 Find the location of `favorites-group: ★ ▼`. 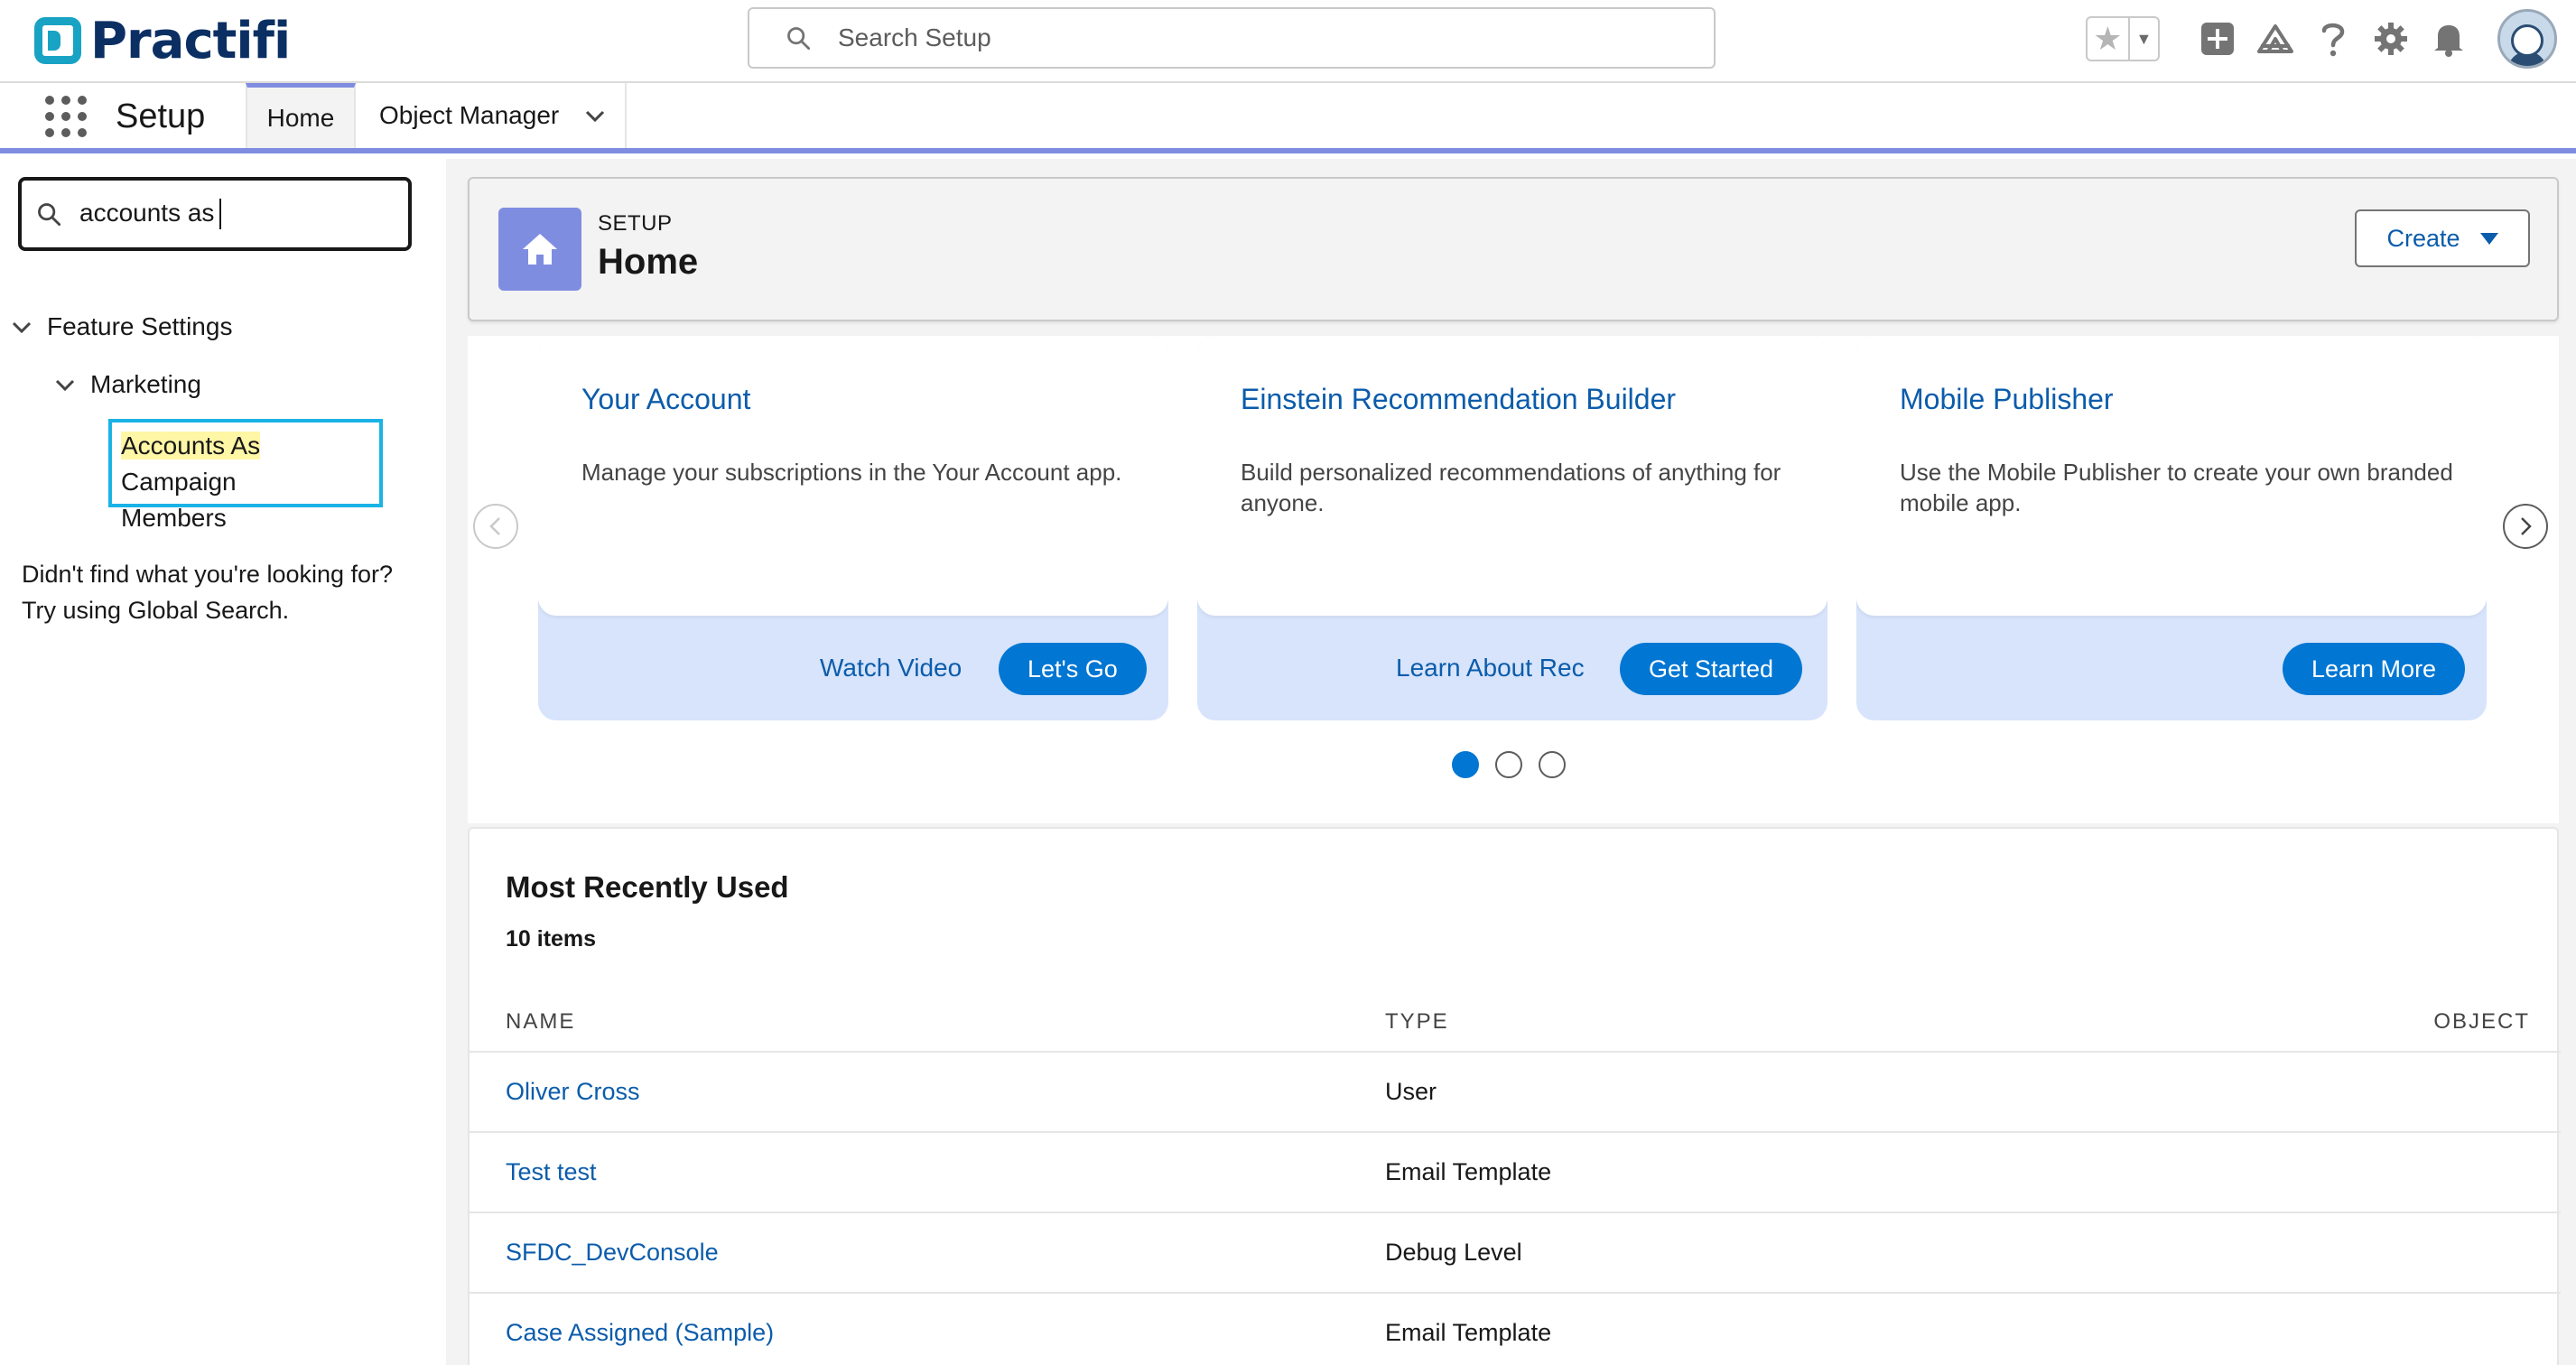

favorites-group: ★ ▼ is located at coordinates (2123, 39).